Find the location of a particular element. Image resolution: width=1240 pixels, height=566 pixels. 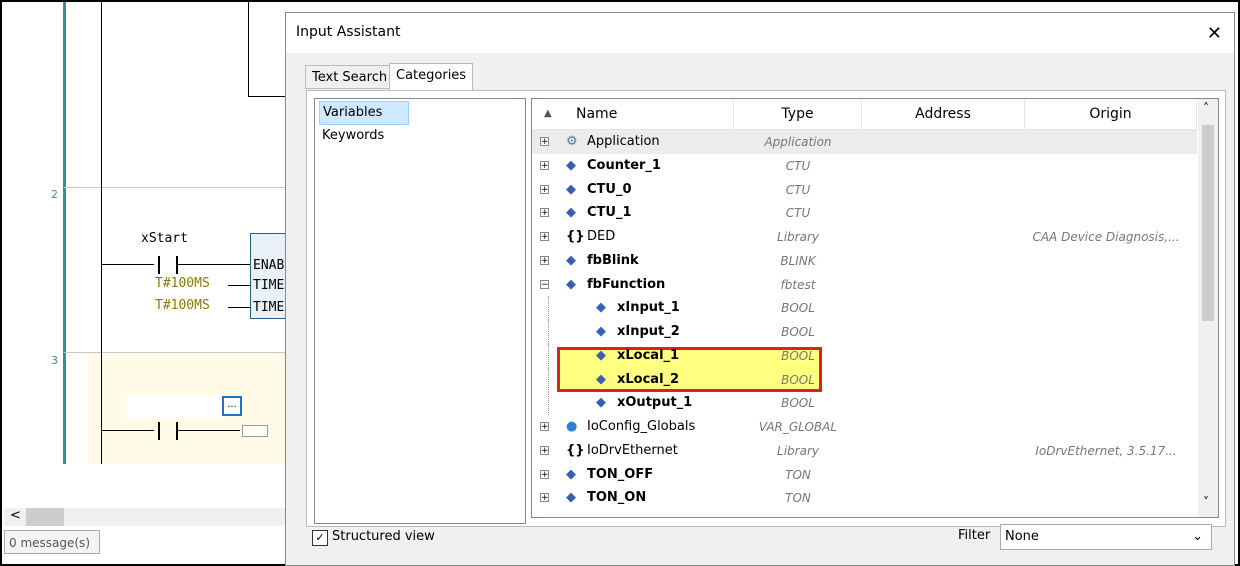

category-variables: Variables is located at coordinates (364, 113).